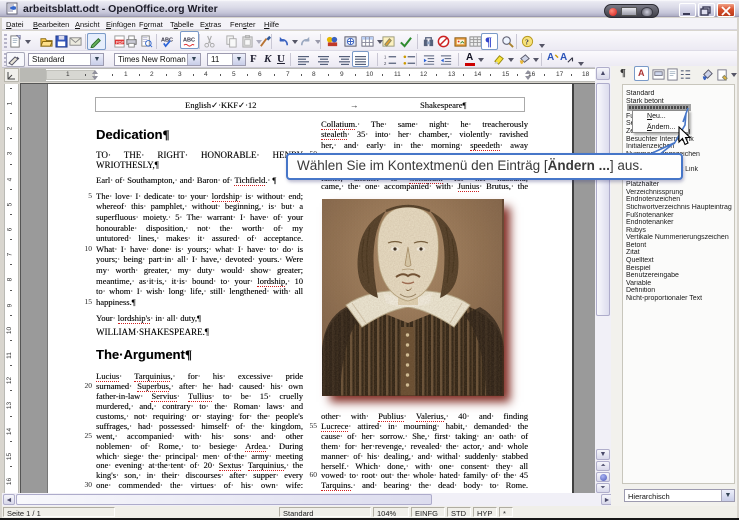  What do you see at coordinates (385, 63) in the screenshot?
I see `svg-text: 2` at bounding box center [385, 63].